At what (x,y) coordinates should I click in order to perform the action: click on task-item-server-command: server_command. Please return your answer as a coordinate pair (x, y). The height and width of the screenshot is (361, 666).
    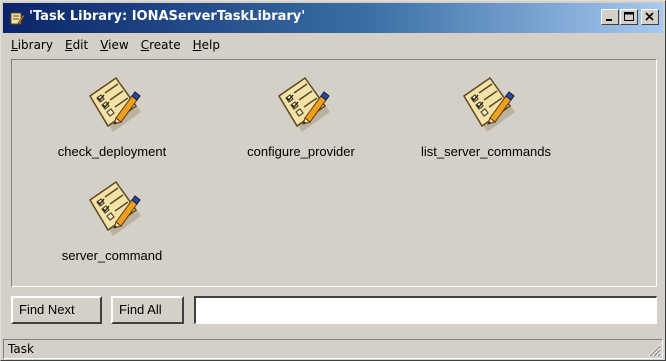
    Looking at the image, I should click on (112, 220).